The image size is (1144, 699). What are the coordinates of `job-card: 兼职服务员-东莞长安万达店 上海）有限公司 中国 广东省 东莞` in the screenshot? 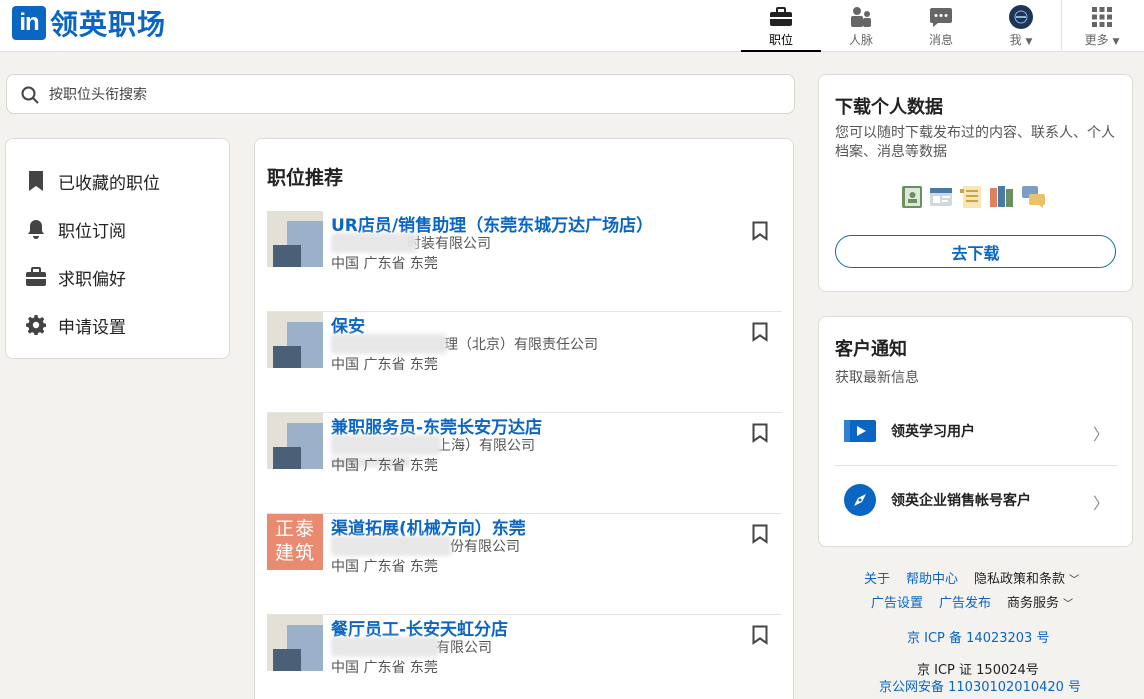 It's located at (524, 463).